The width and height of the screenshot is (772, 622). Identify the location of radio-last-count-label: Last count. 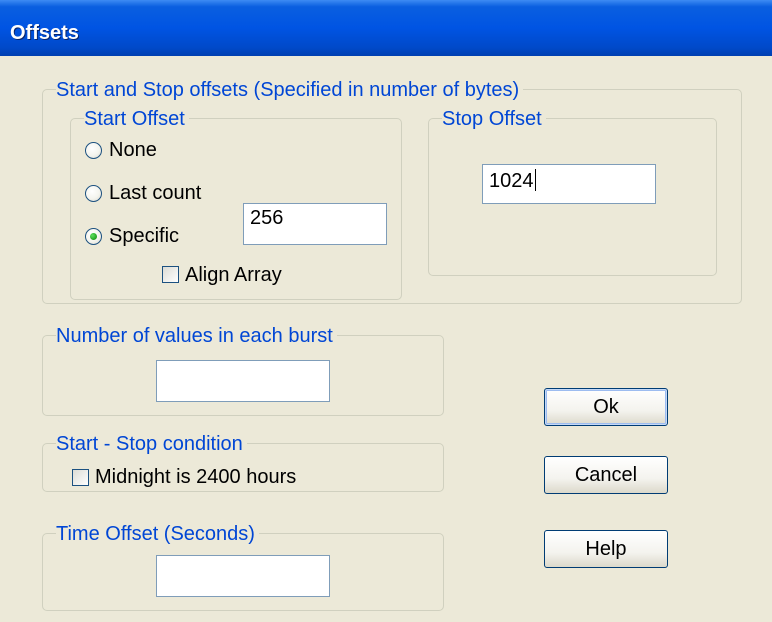
(155, 193).